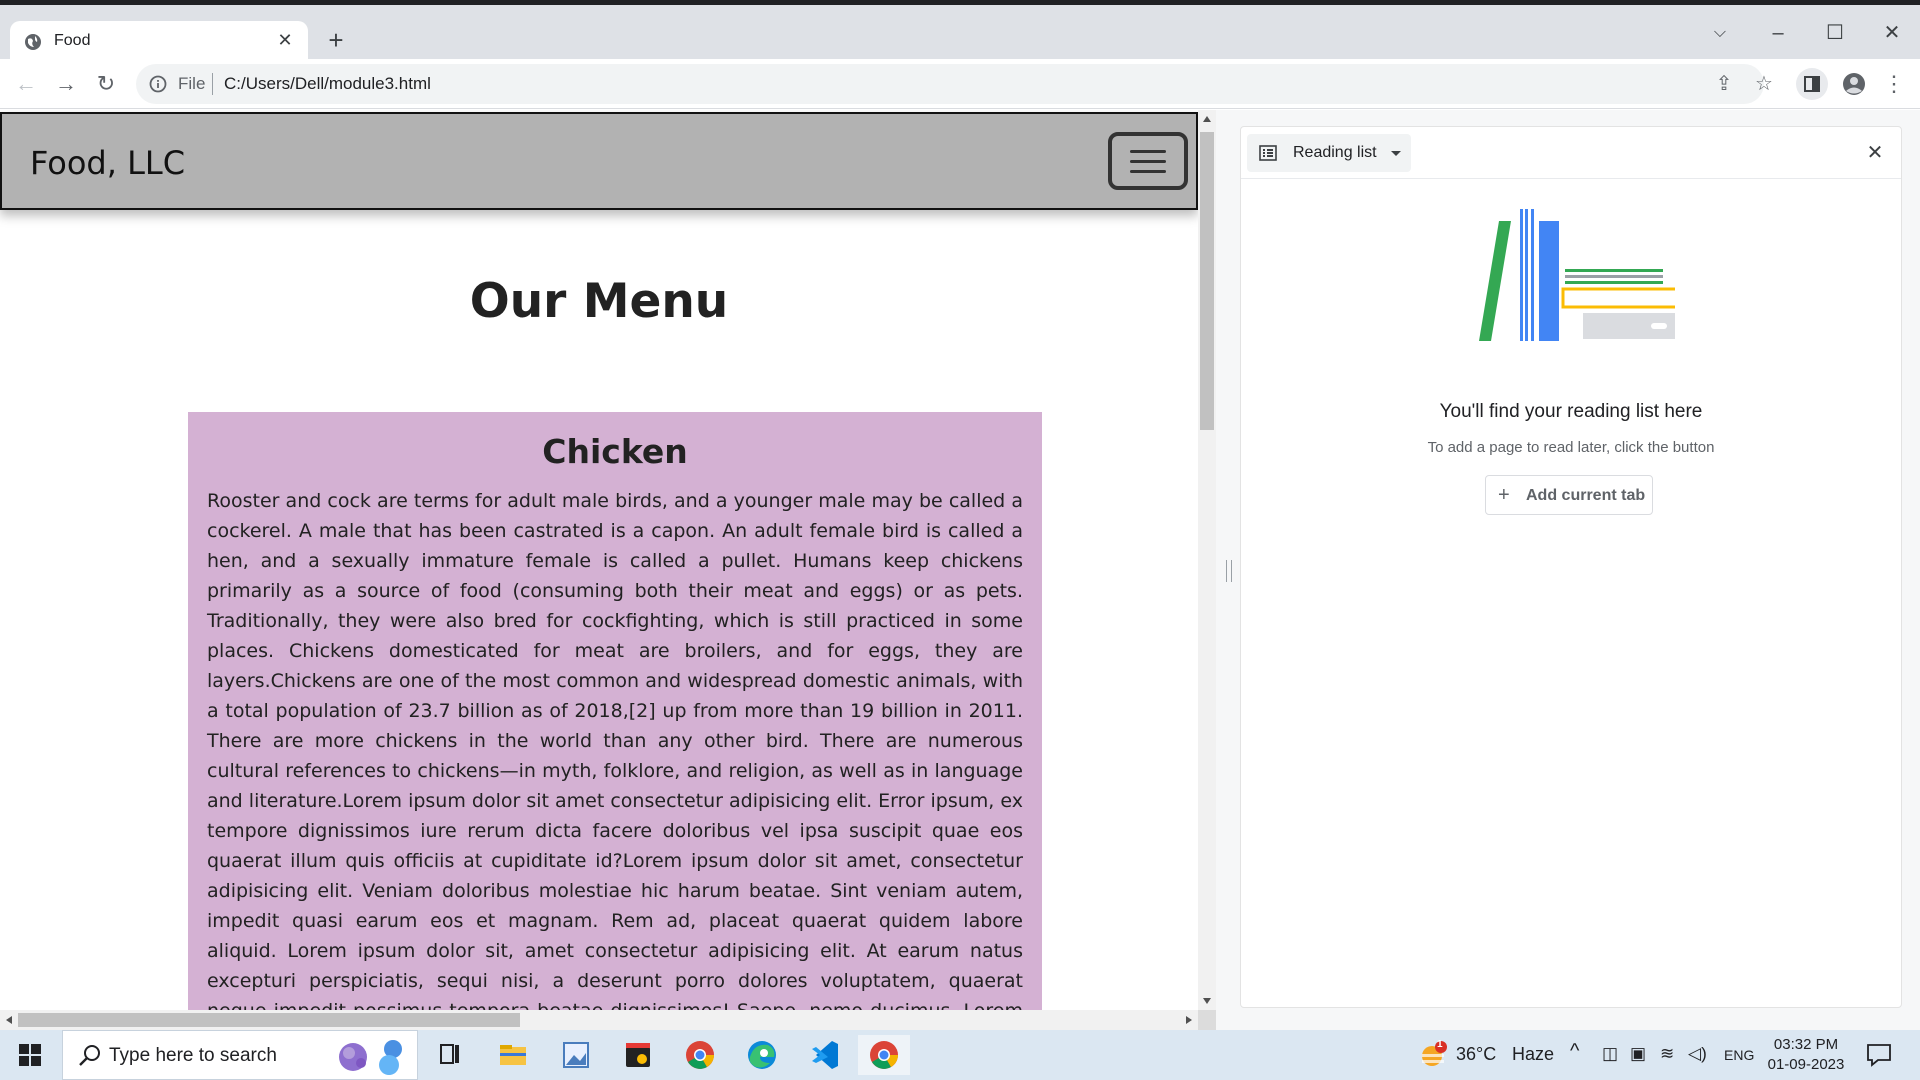 The height and width of the screenshot is (1080, 1920). Describe the element at coordinates (1806, 1044) in the screenshot. I see `clock-time: 03:32 PM` at that location.